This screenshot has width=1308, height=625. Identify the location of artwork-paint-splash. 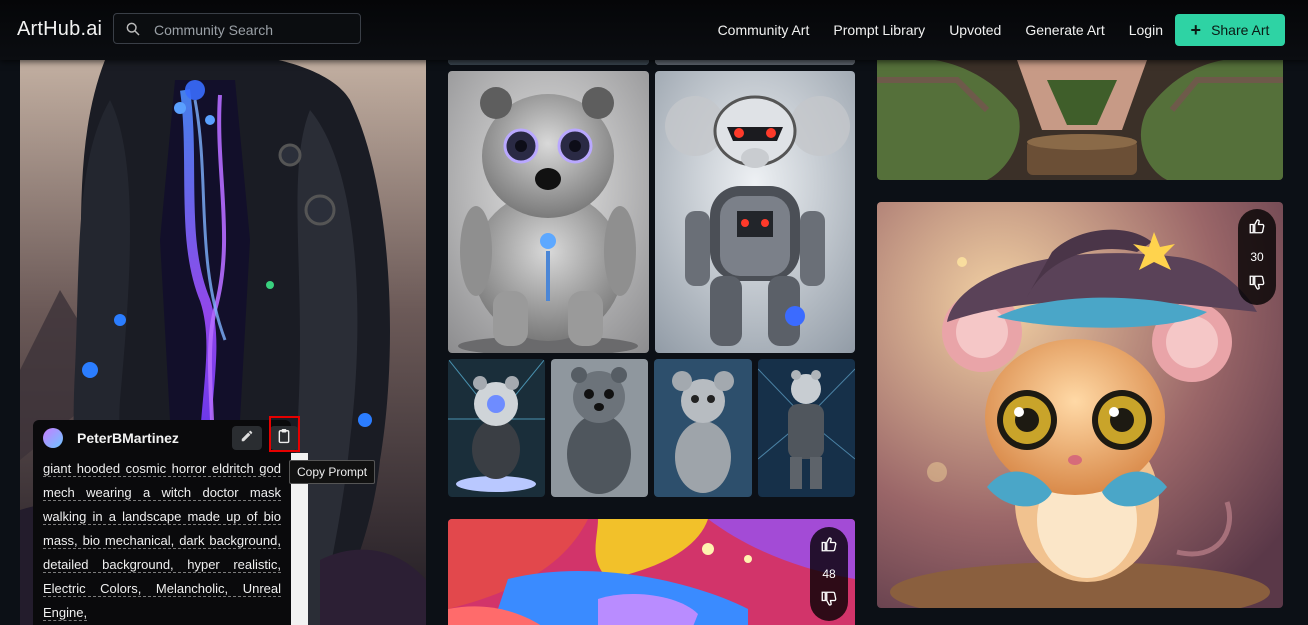
(651, 572).